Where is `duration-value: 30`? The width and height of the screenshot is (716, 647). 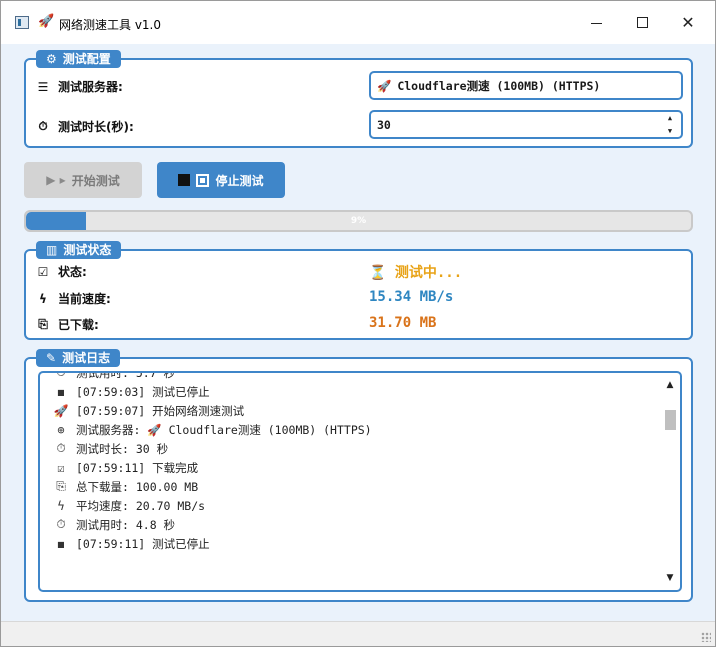
duration-value: 30 is located at coordinates (384, 124).